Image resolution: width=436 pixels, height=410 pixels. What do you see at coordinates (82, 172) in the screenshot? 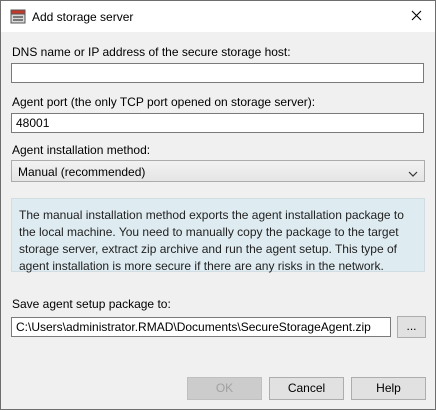
I see `install-method-value: Manual (recommended)` at bounding box center [82, 172].